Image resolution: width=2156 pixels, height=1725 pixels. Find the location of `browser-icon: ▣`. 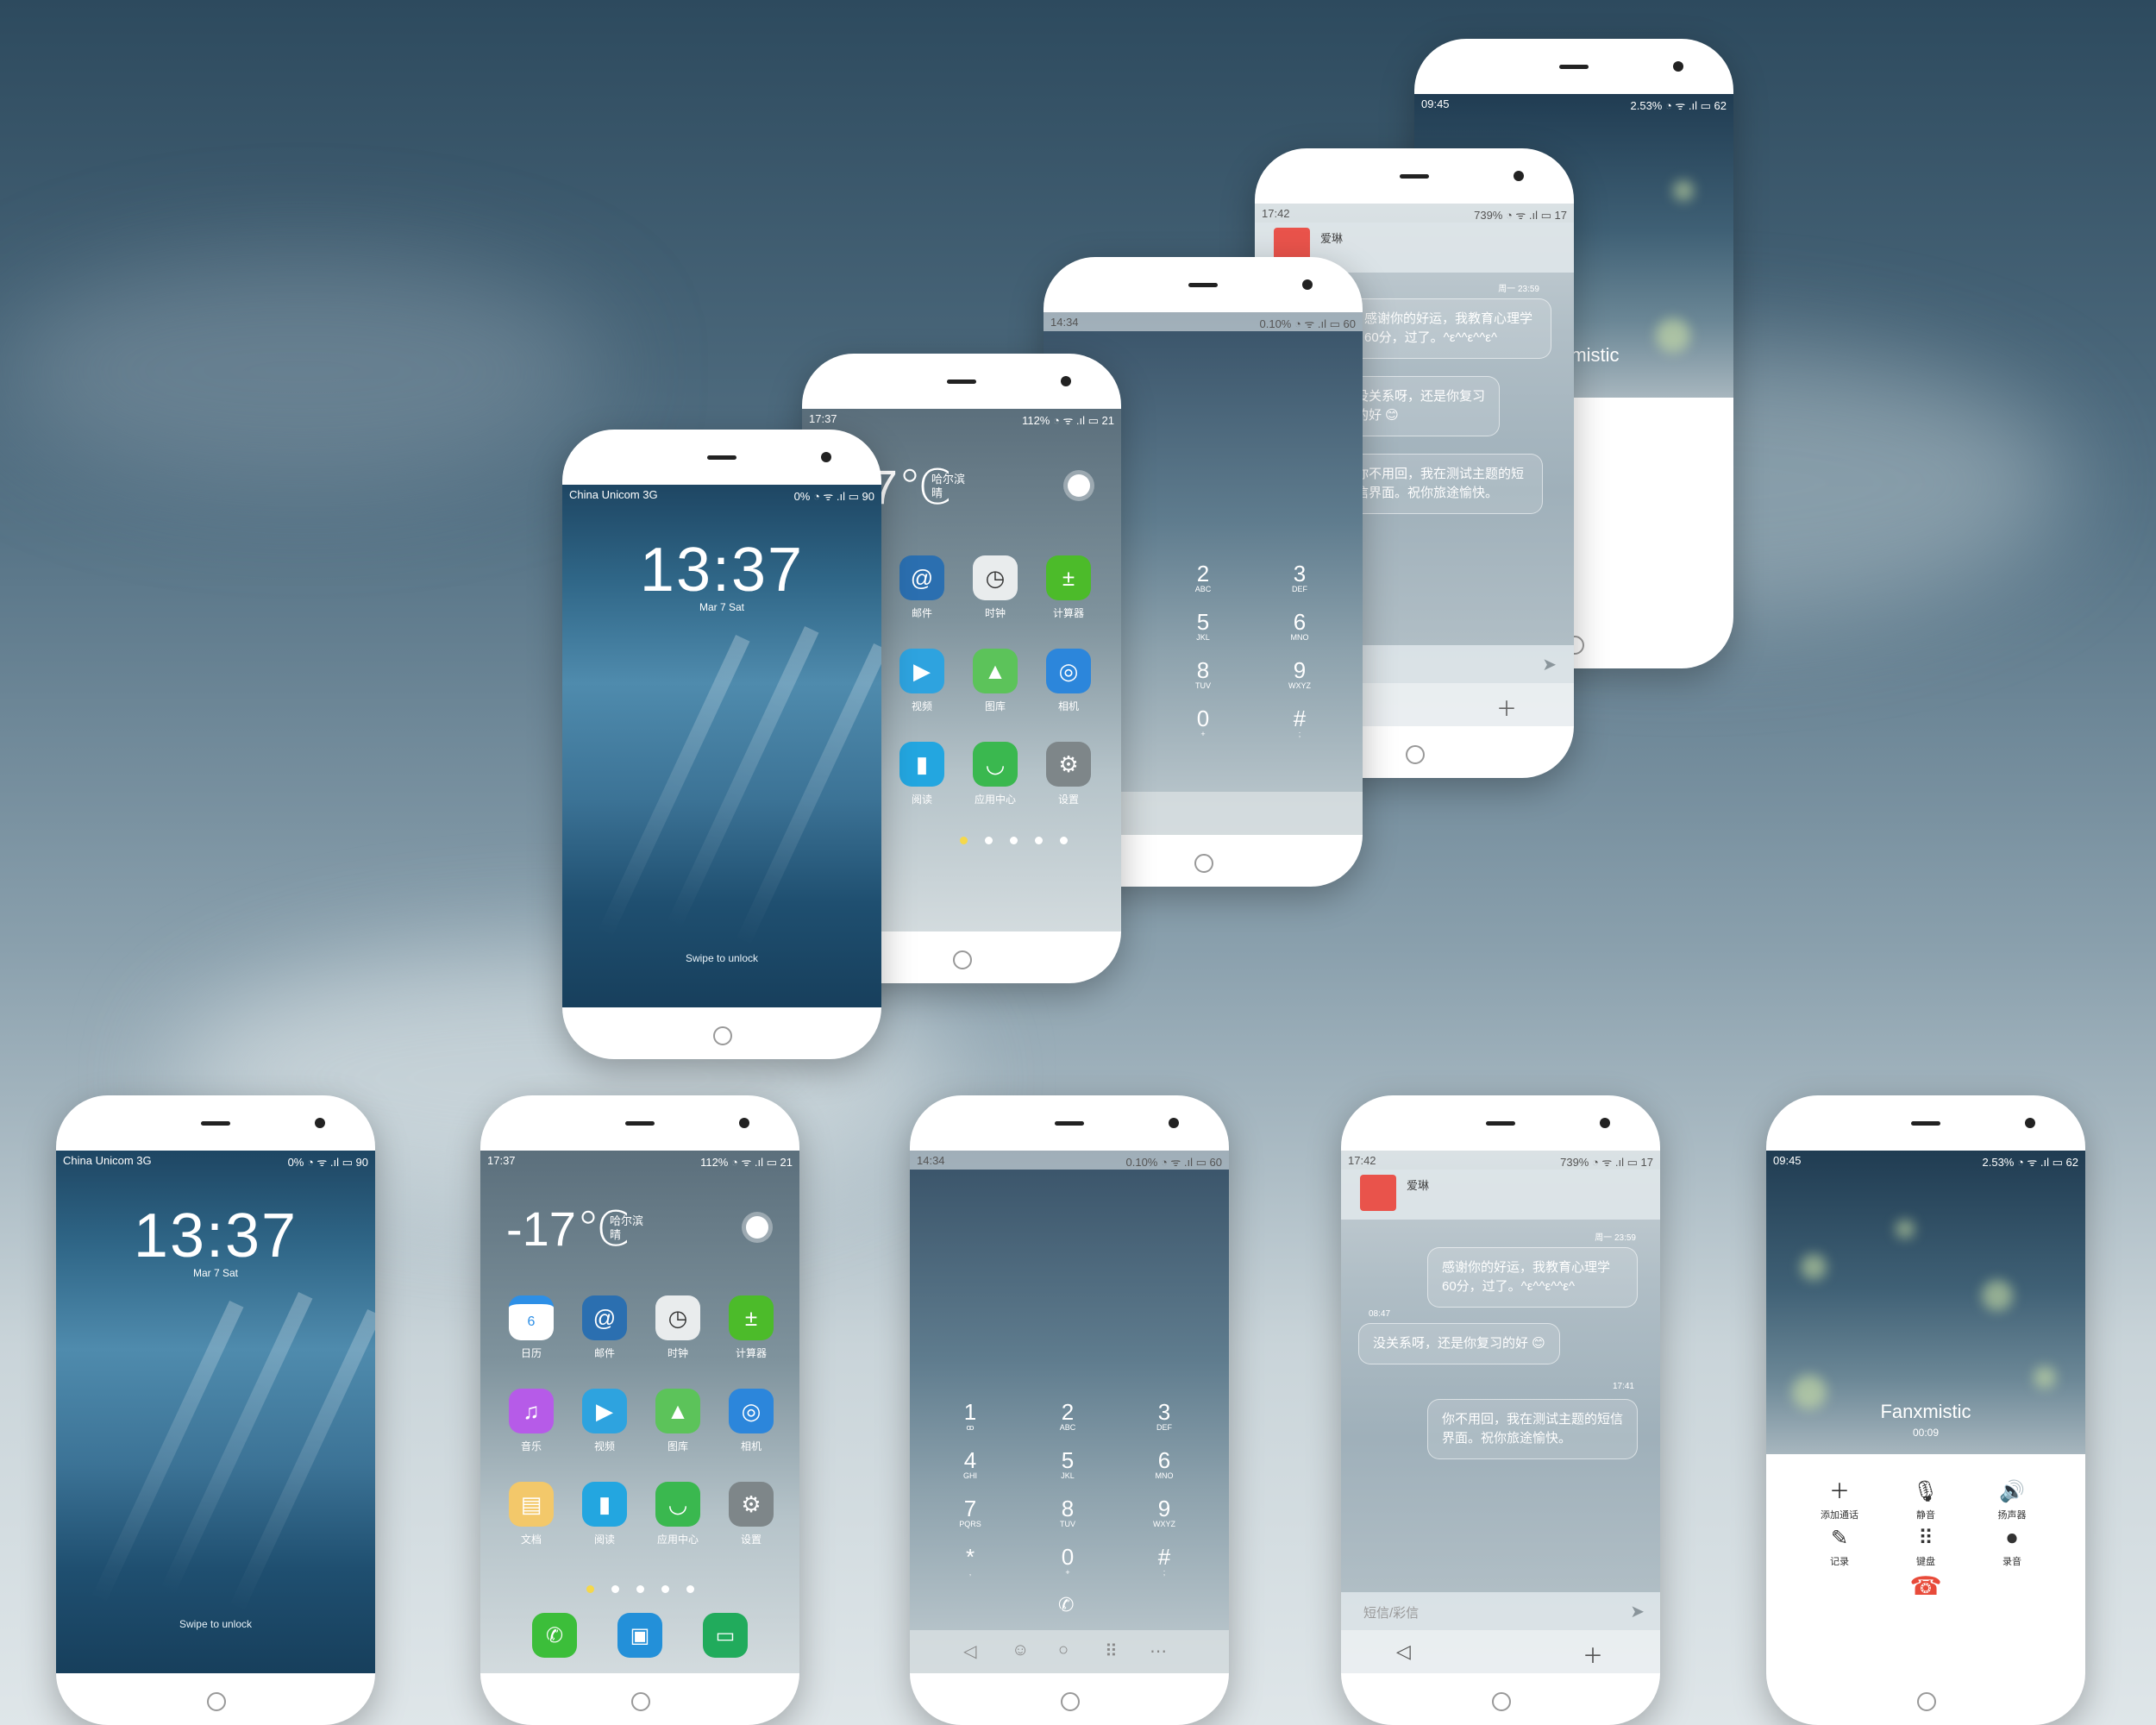

browser-icon: ▣ is located at coordinates (639, 1635).